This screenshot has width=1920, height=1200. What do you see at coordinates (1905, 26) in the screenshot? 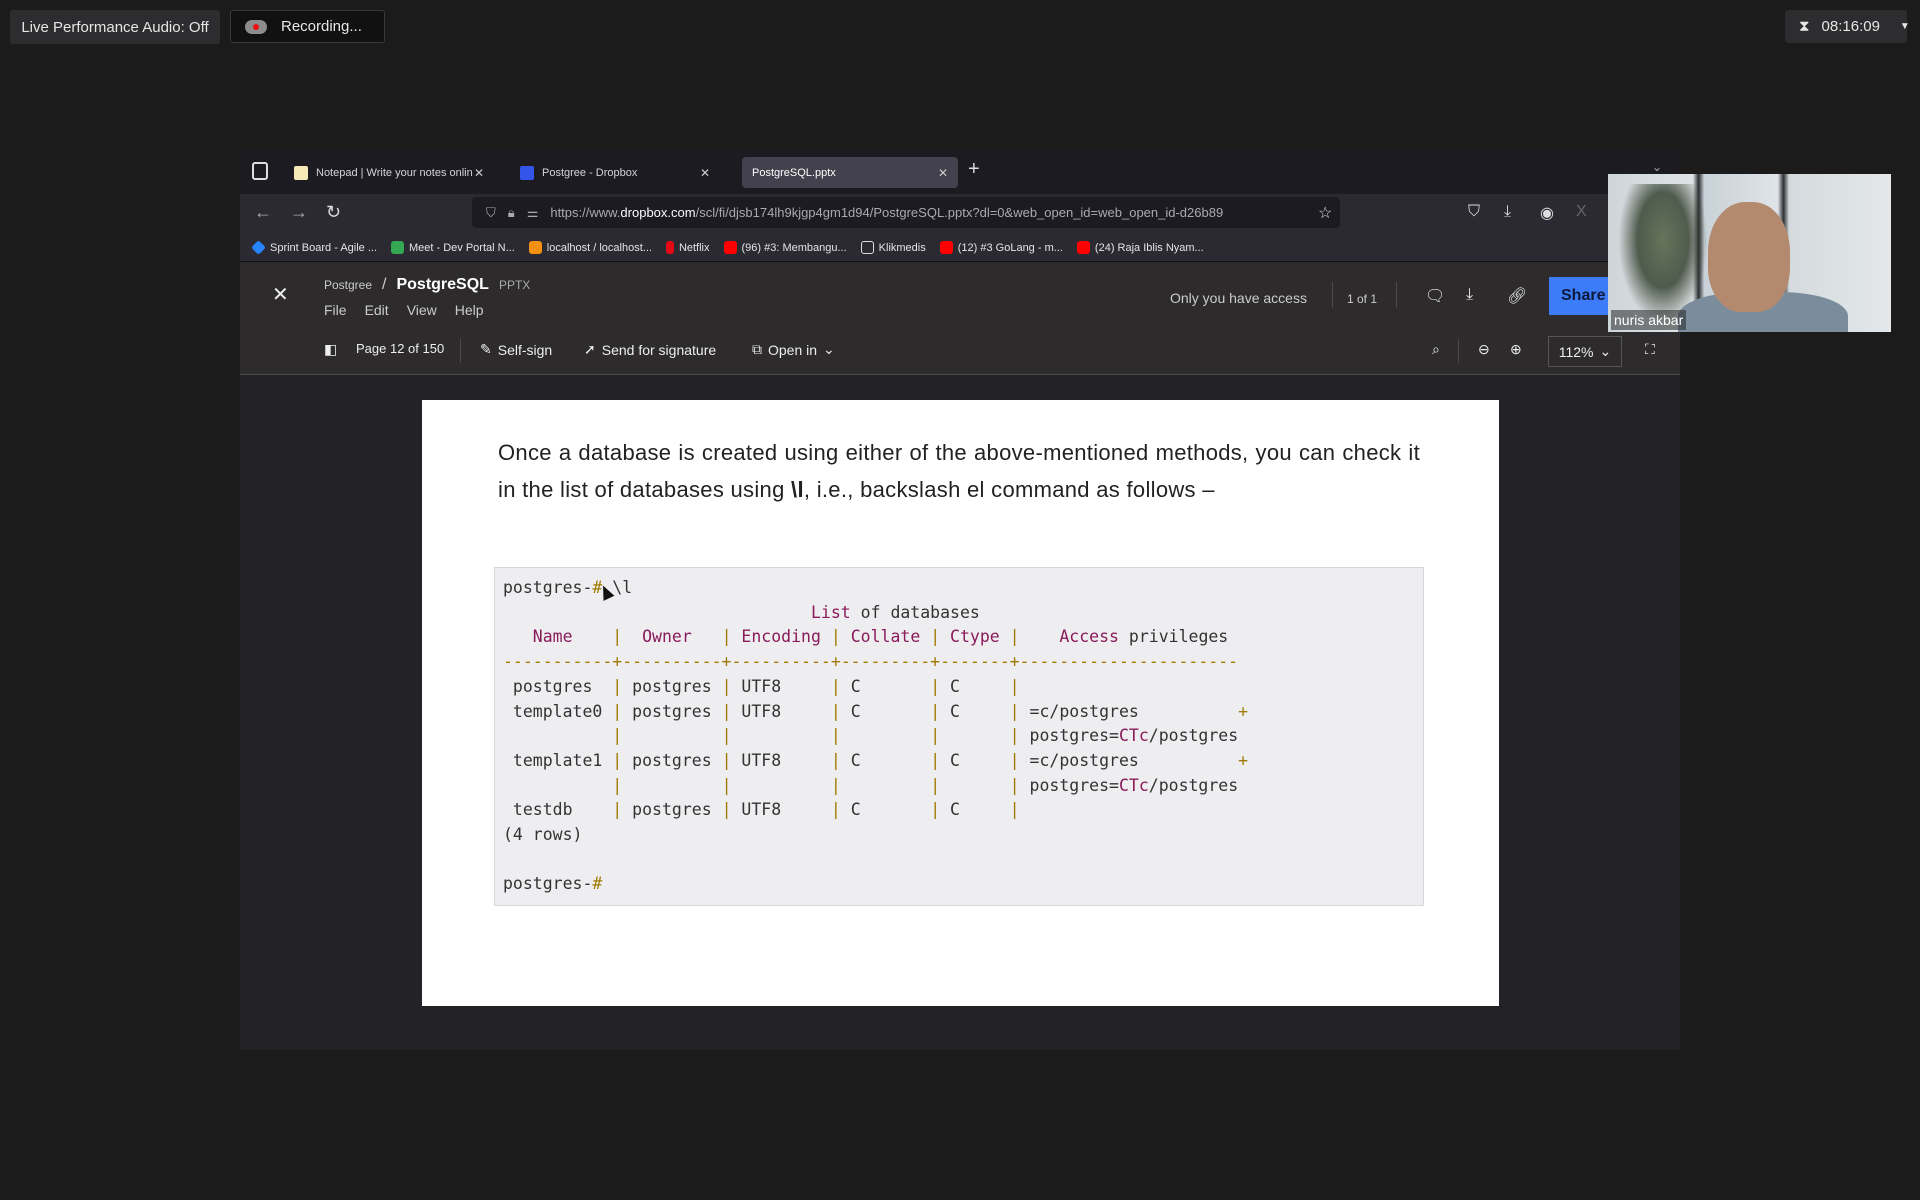
I see `caret-down-icon: ▼` at bounding box center [1905, 26].